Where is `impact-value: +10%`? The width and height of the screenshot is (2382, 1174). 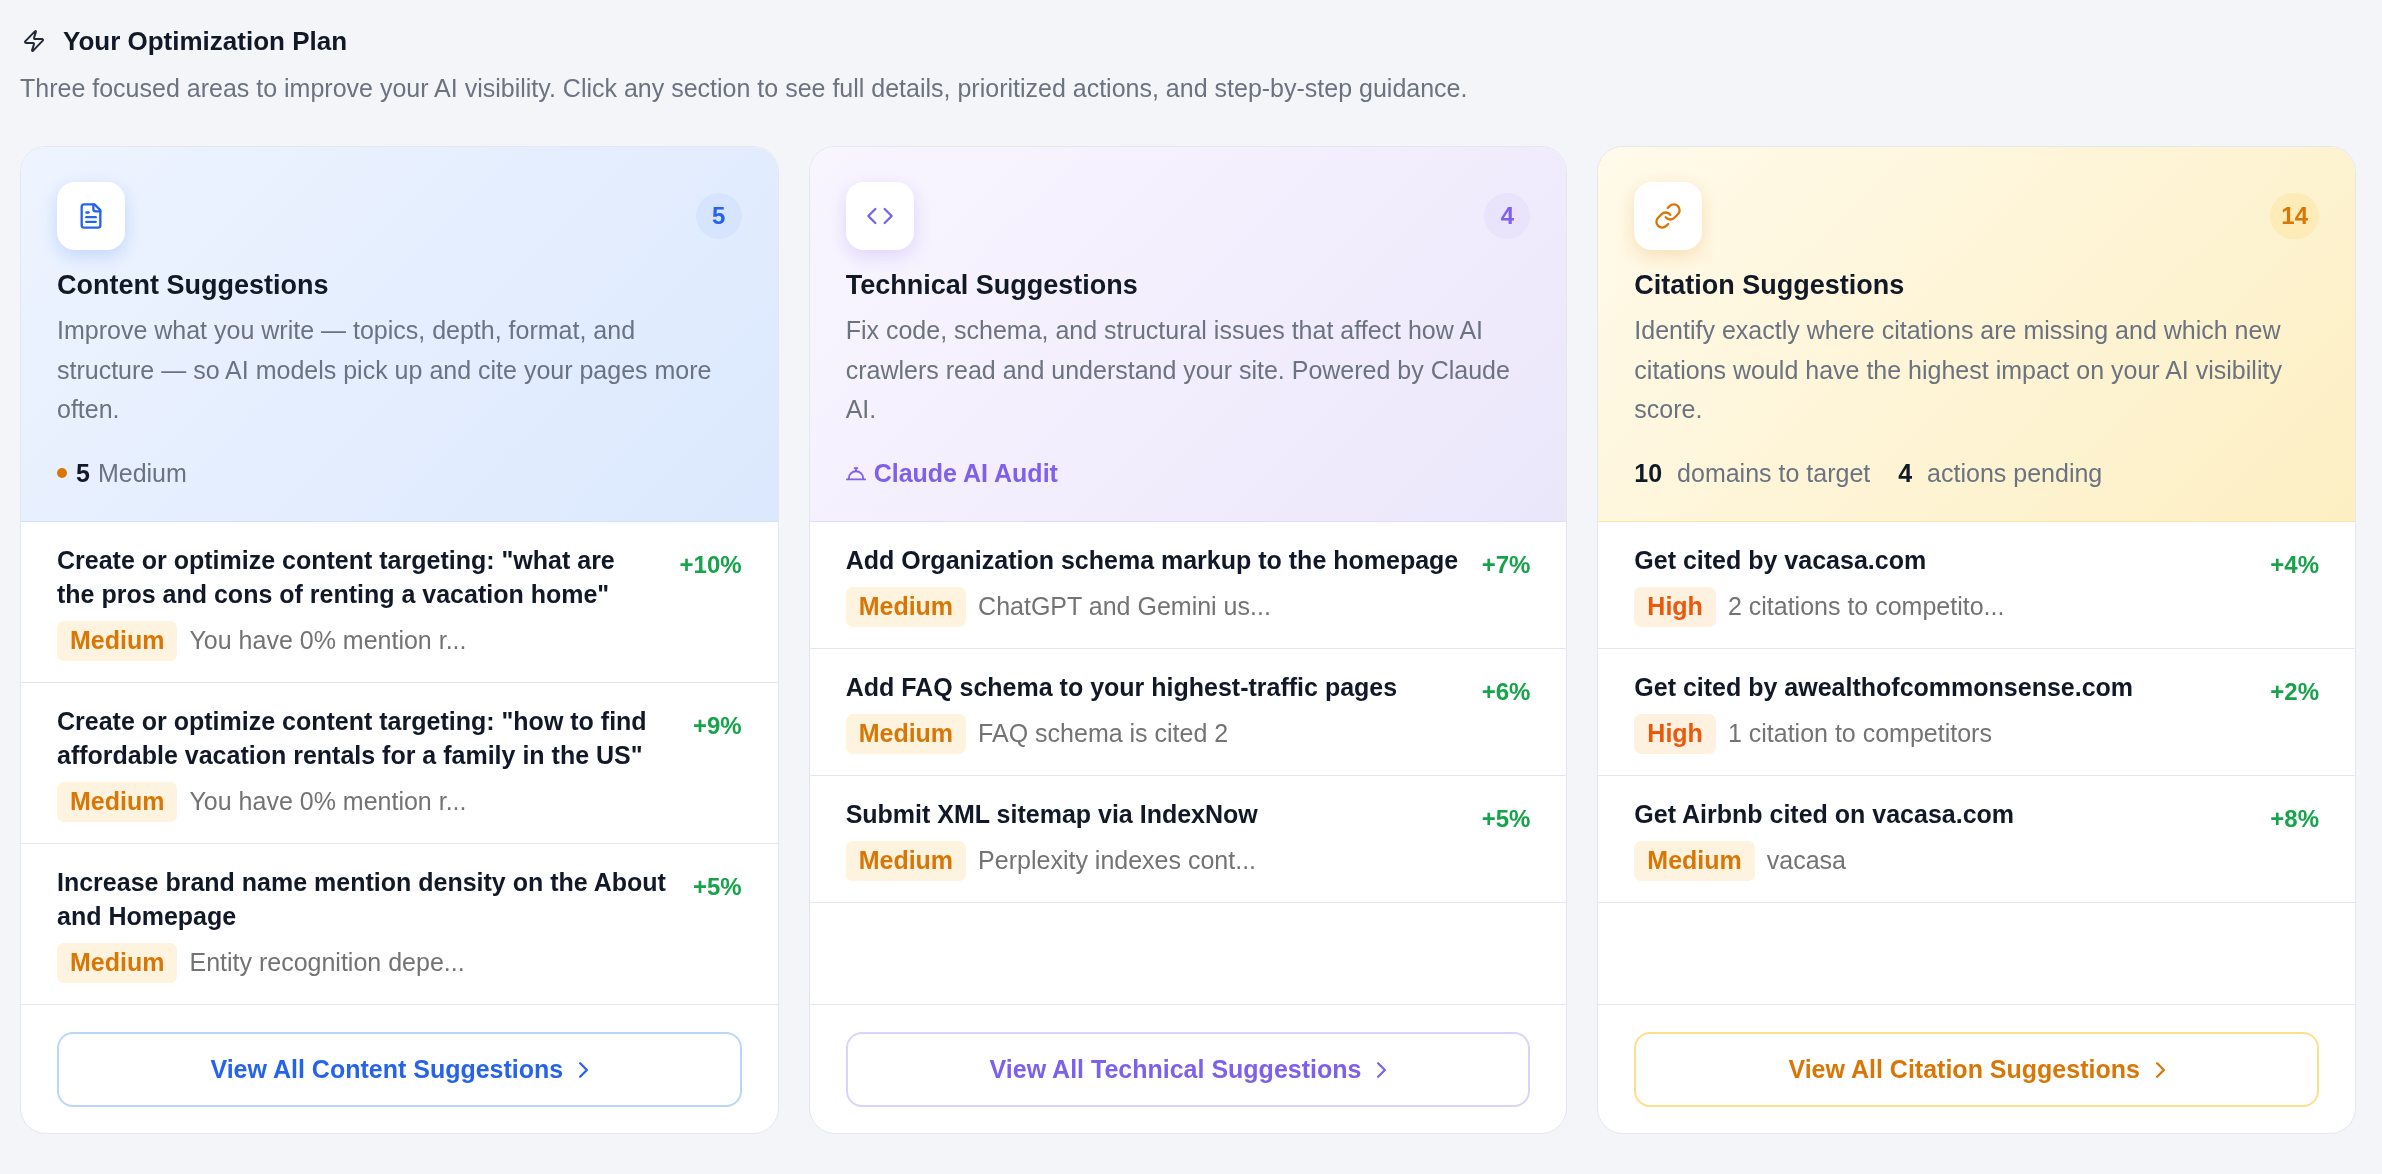 impact-value: +10% is located at coordinates (710, 565).